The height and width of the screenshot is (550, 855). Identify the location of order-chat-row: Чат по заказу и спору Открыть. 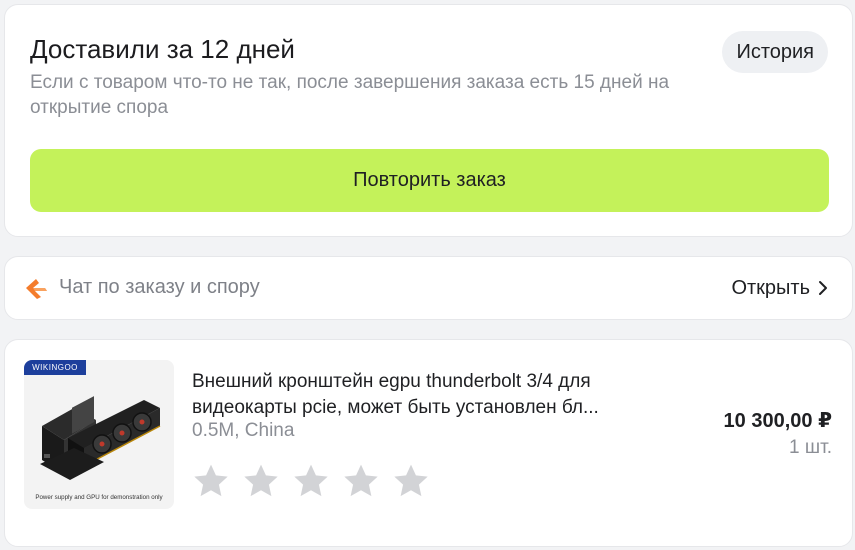
(428, 288).